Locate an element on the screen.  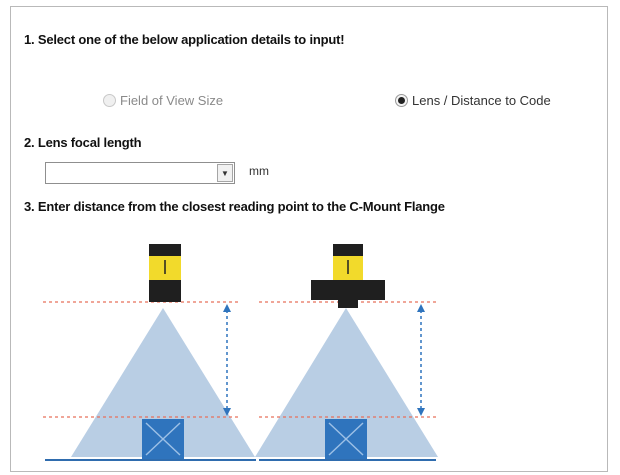
chevron-down-icon: ▼ is located at coordinates (225, 173).